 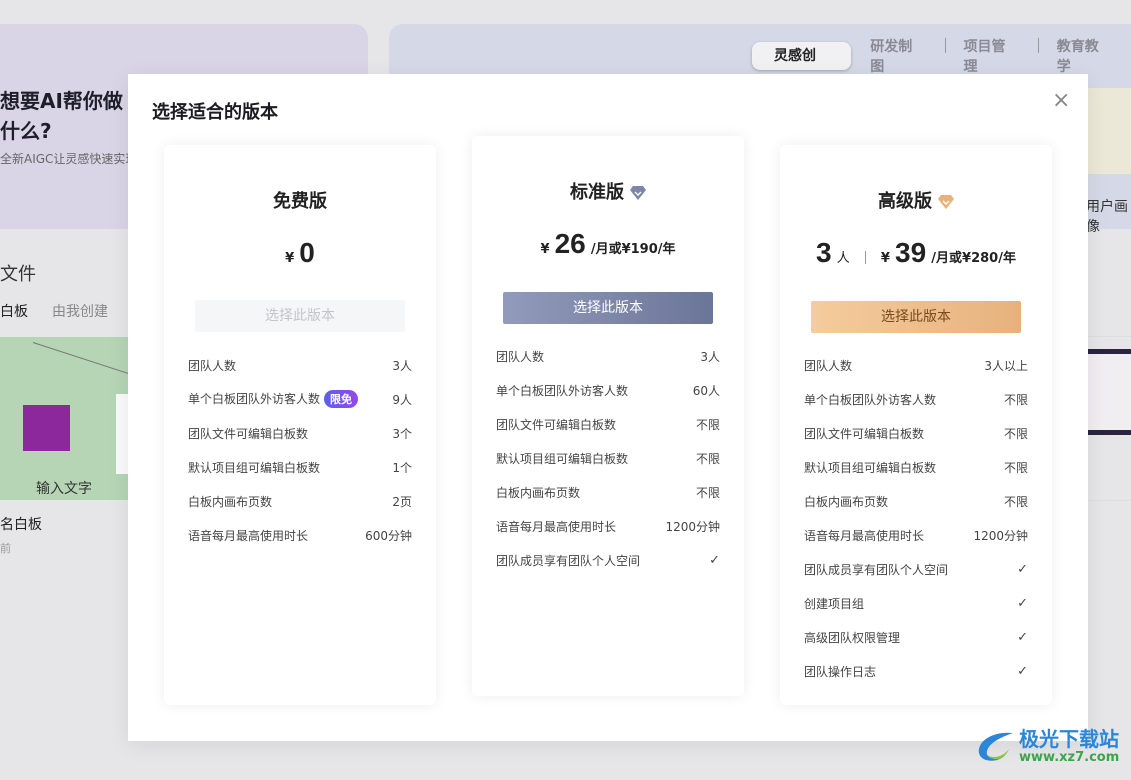 I want to click on tab-inspiration: 灵感创作, so click(x=802, y=67).